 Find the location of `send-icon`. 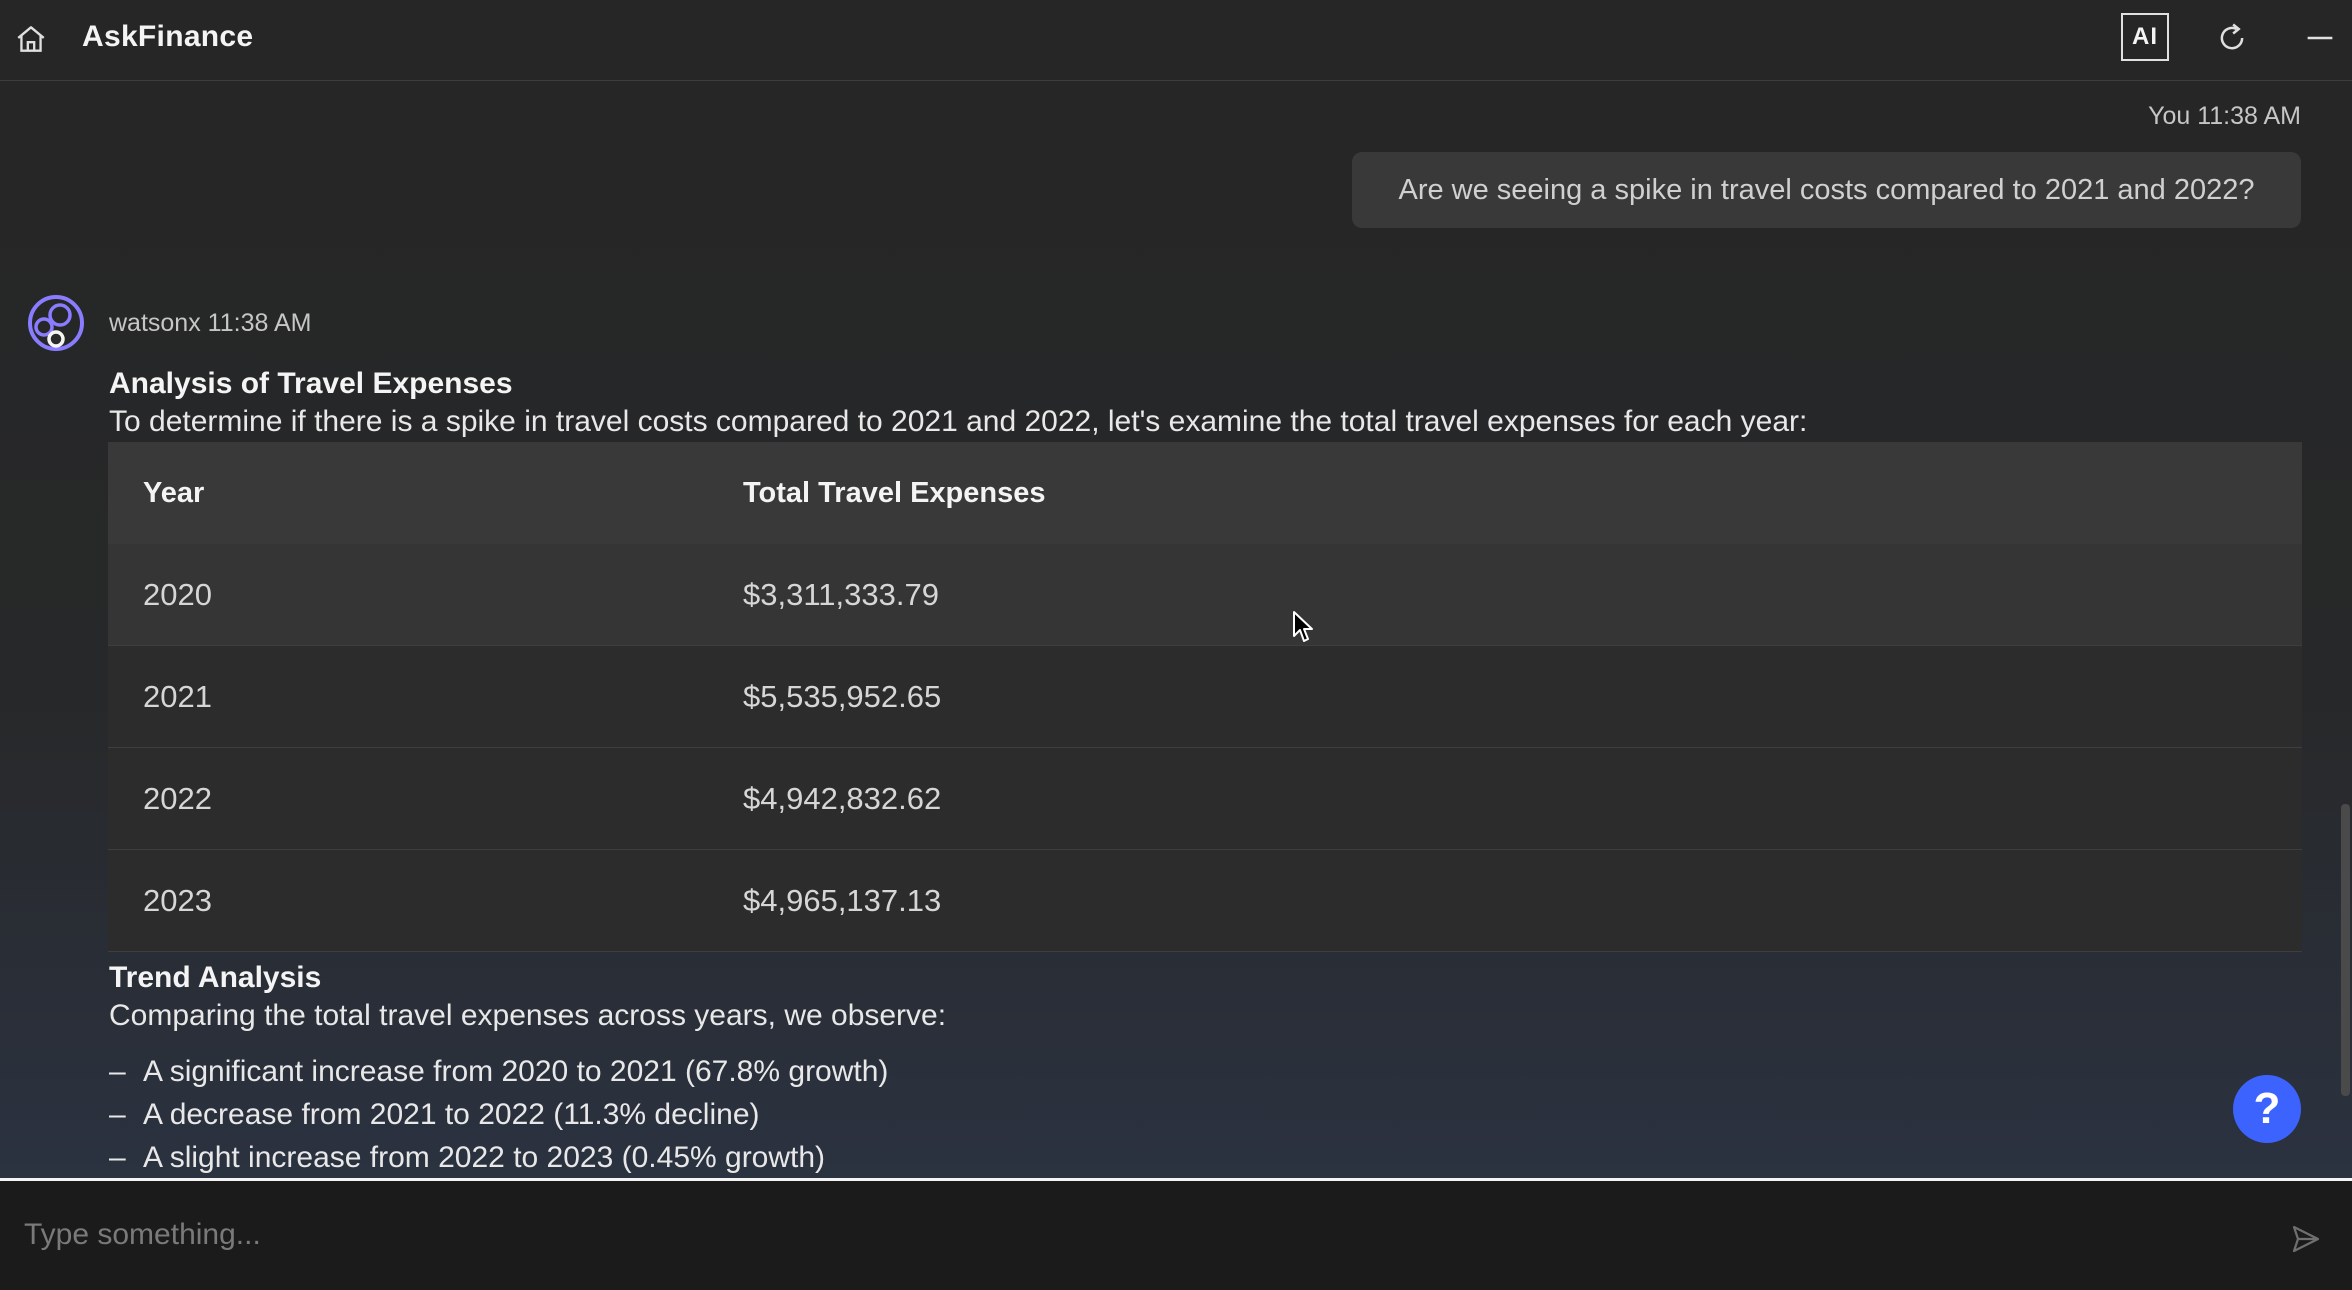

send-icon is located at coordinates (2306, 1239).